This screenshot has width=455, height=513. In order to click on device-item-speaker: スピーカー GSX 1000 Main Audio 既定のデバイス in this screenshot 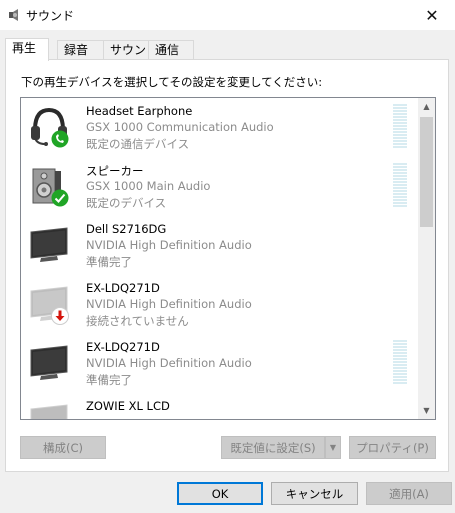, I will do `click(219, 186)`.